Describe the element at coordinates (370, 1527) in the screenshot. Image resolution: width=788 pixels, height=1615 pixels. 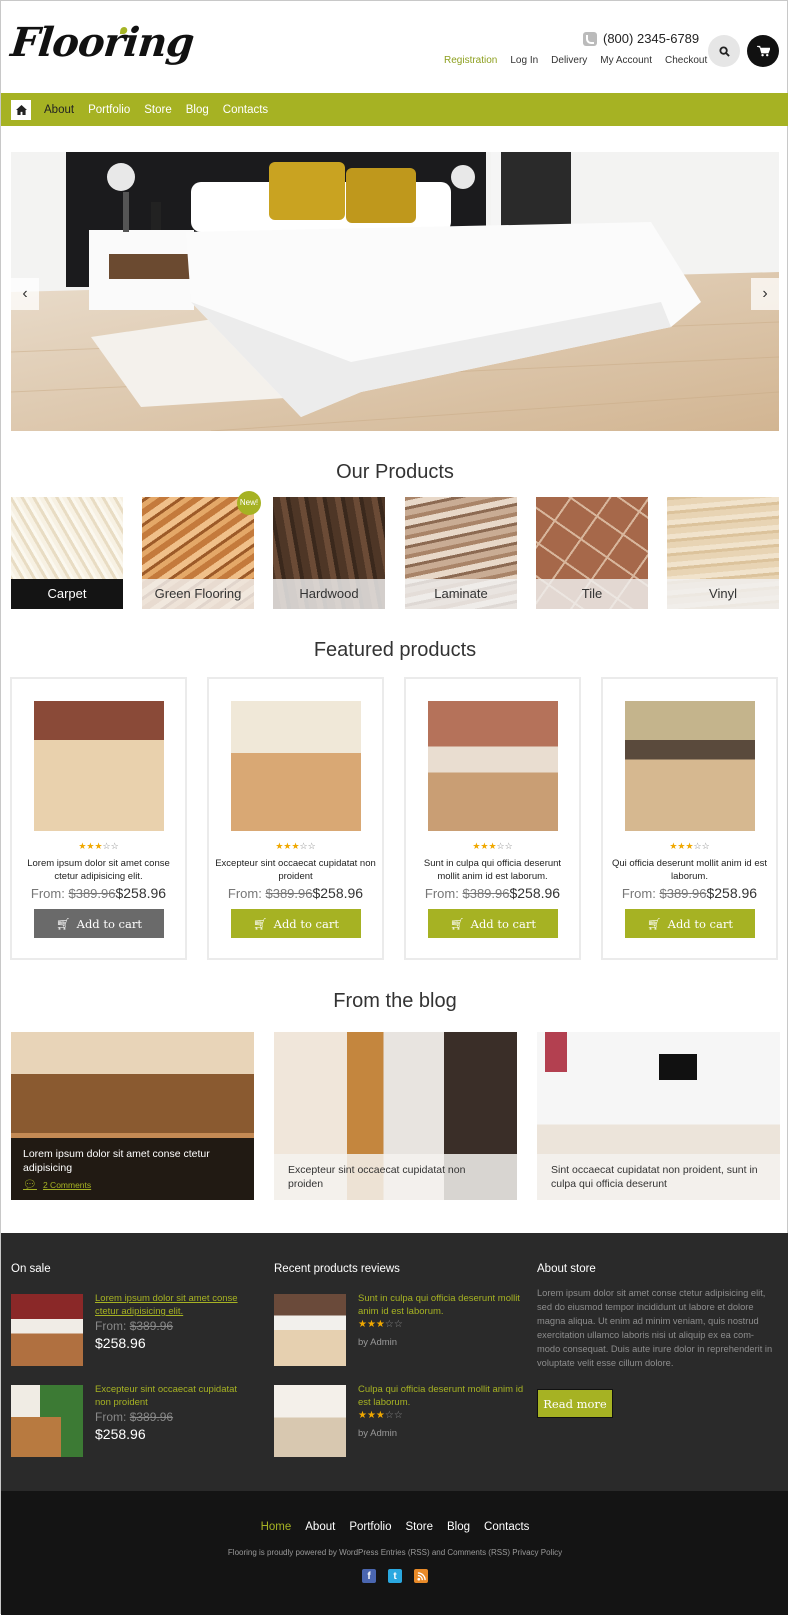
I see `footer-nav-portfolio: Portfolio` at that location.